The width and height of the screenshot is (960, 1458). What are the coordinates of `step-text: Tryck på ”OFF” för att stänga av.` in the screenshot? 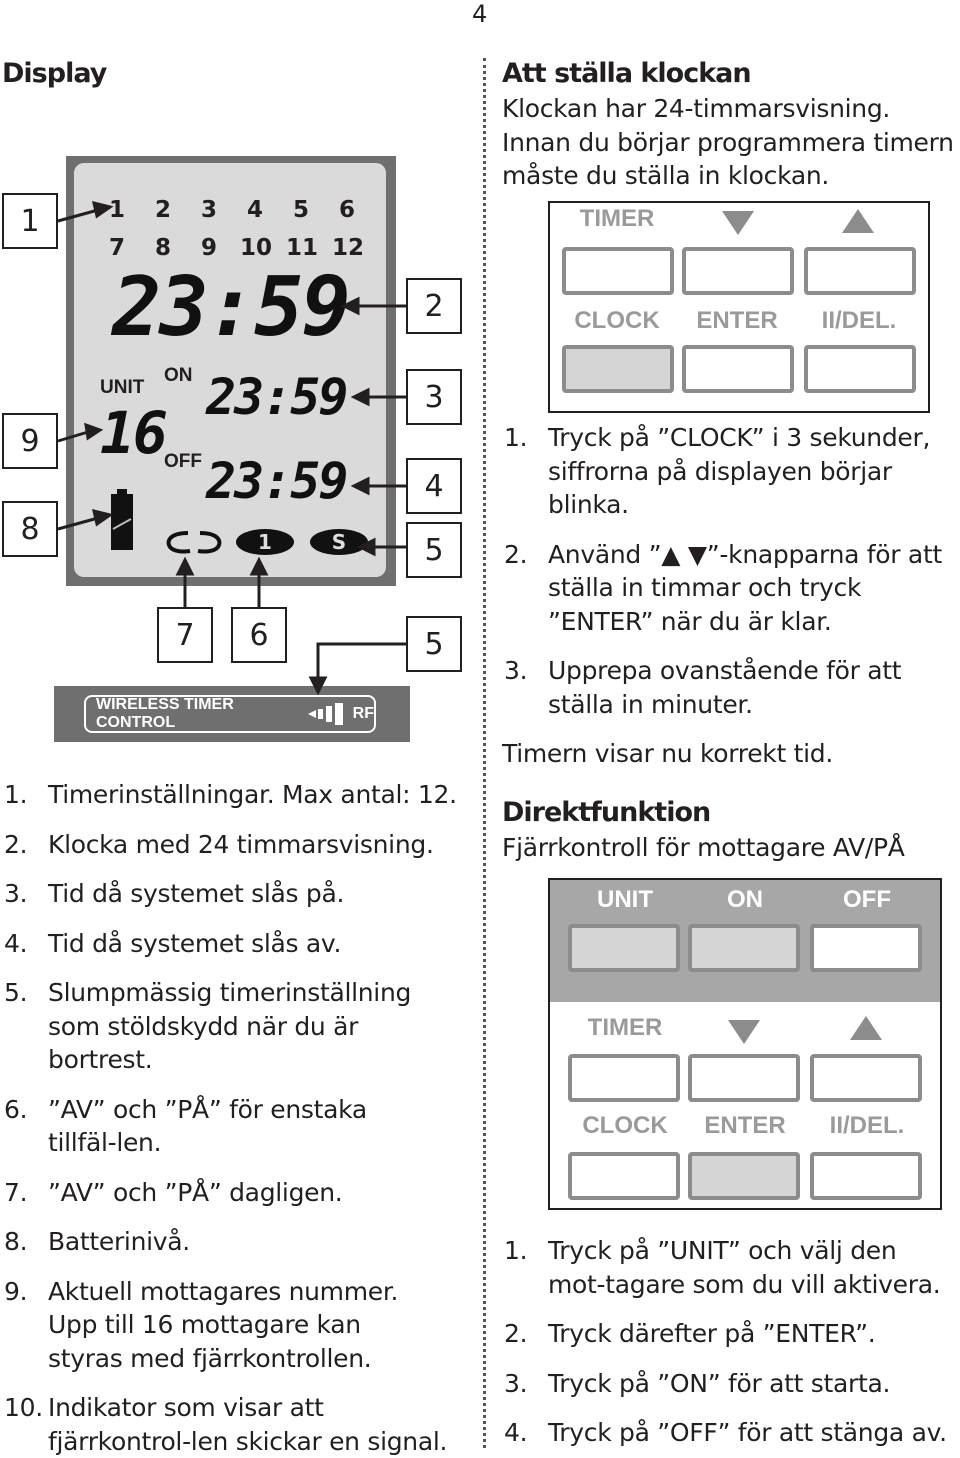 It's located at (747, 1432).